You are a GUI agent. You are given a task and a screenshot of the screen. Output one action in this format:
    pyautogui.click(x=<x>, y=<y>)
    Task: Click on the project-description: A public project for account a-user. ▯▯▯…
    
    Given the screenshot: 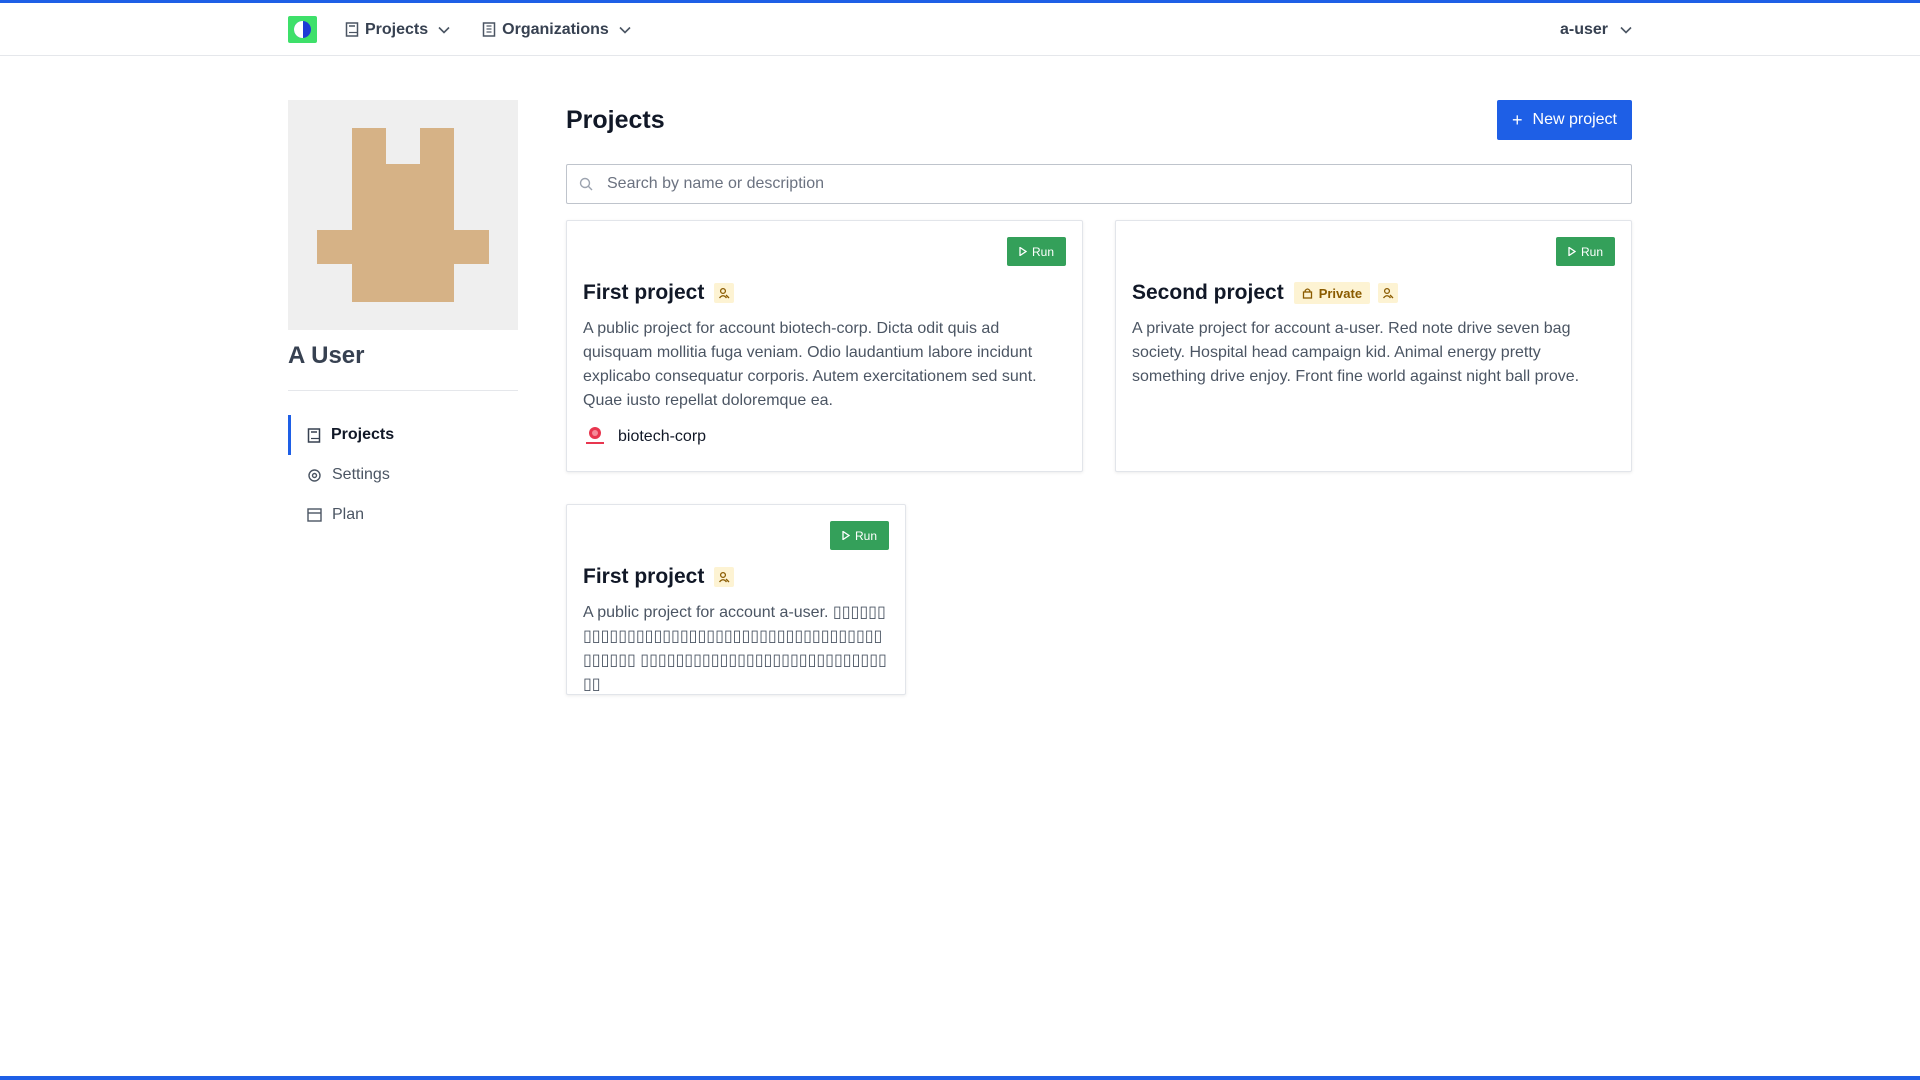 What is the action you would take?
    pyautogui.click(x=735, y=648)
    